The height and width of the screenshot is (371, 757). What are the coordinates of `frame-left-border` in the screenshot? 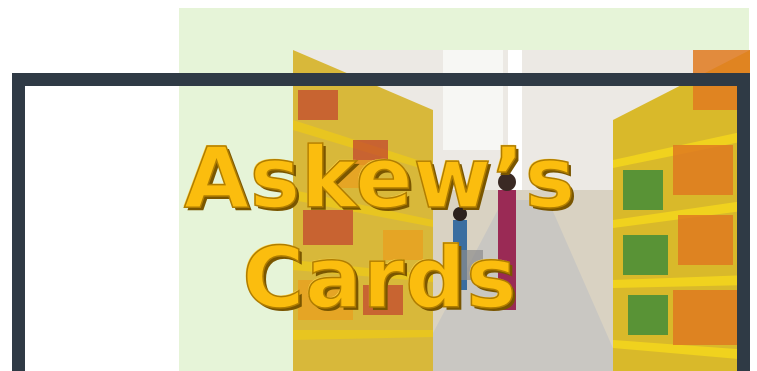 It's located at (18, 222).